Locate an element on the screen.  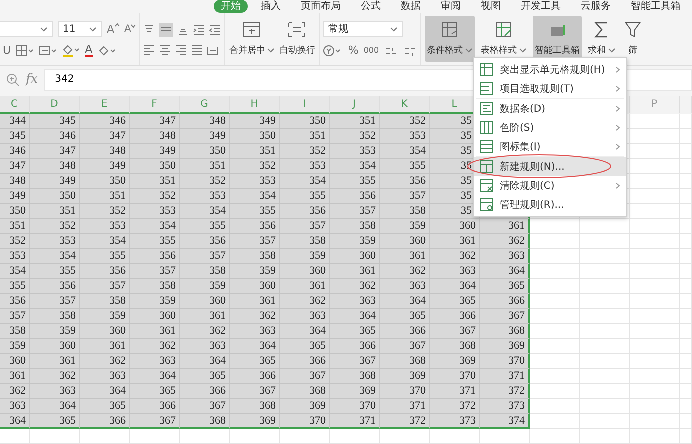
ribbon-tab: 数据 is located at coordinates (411, 6).